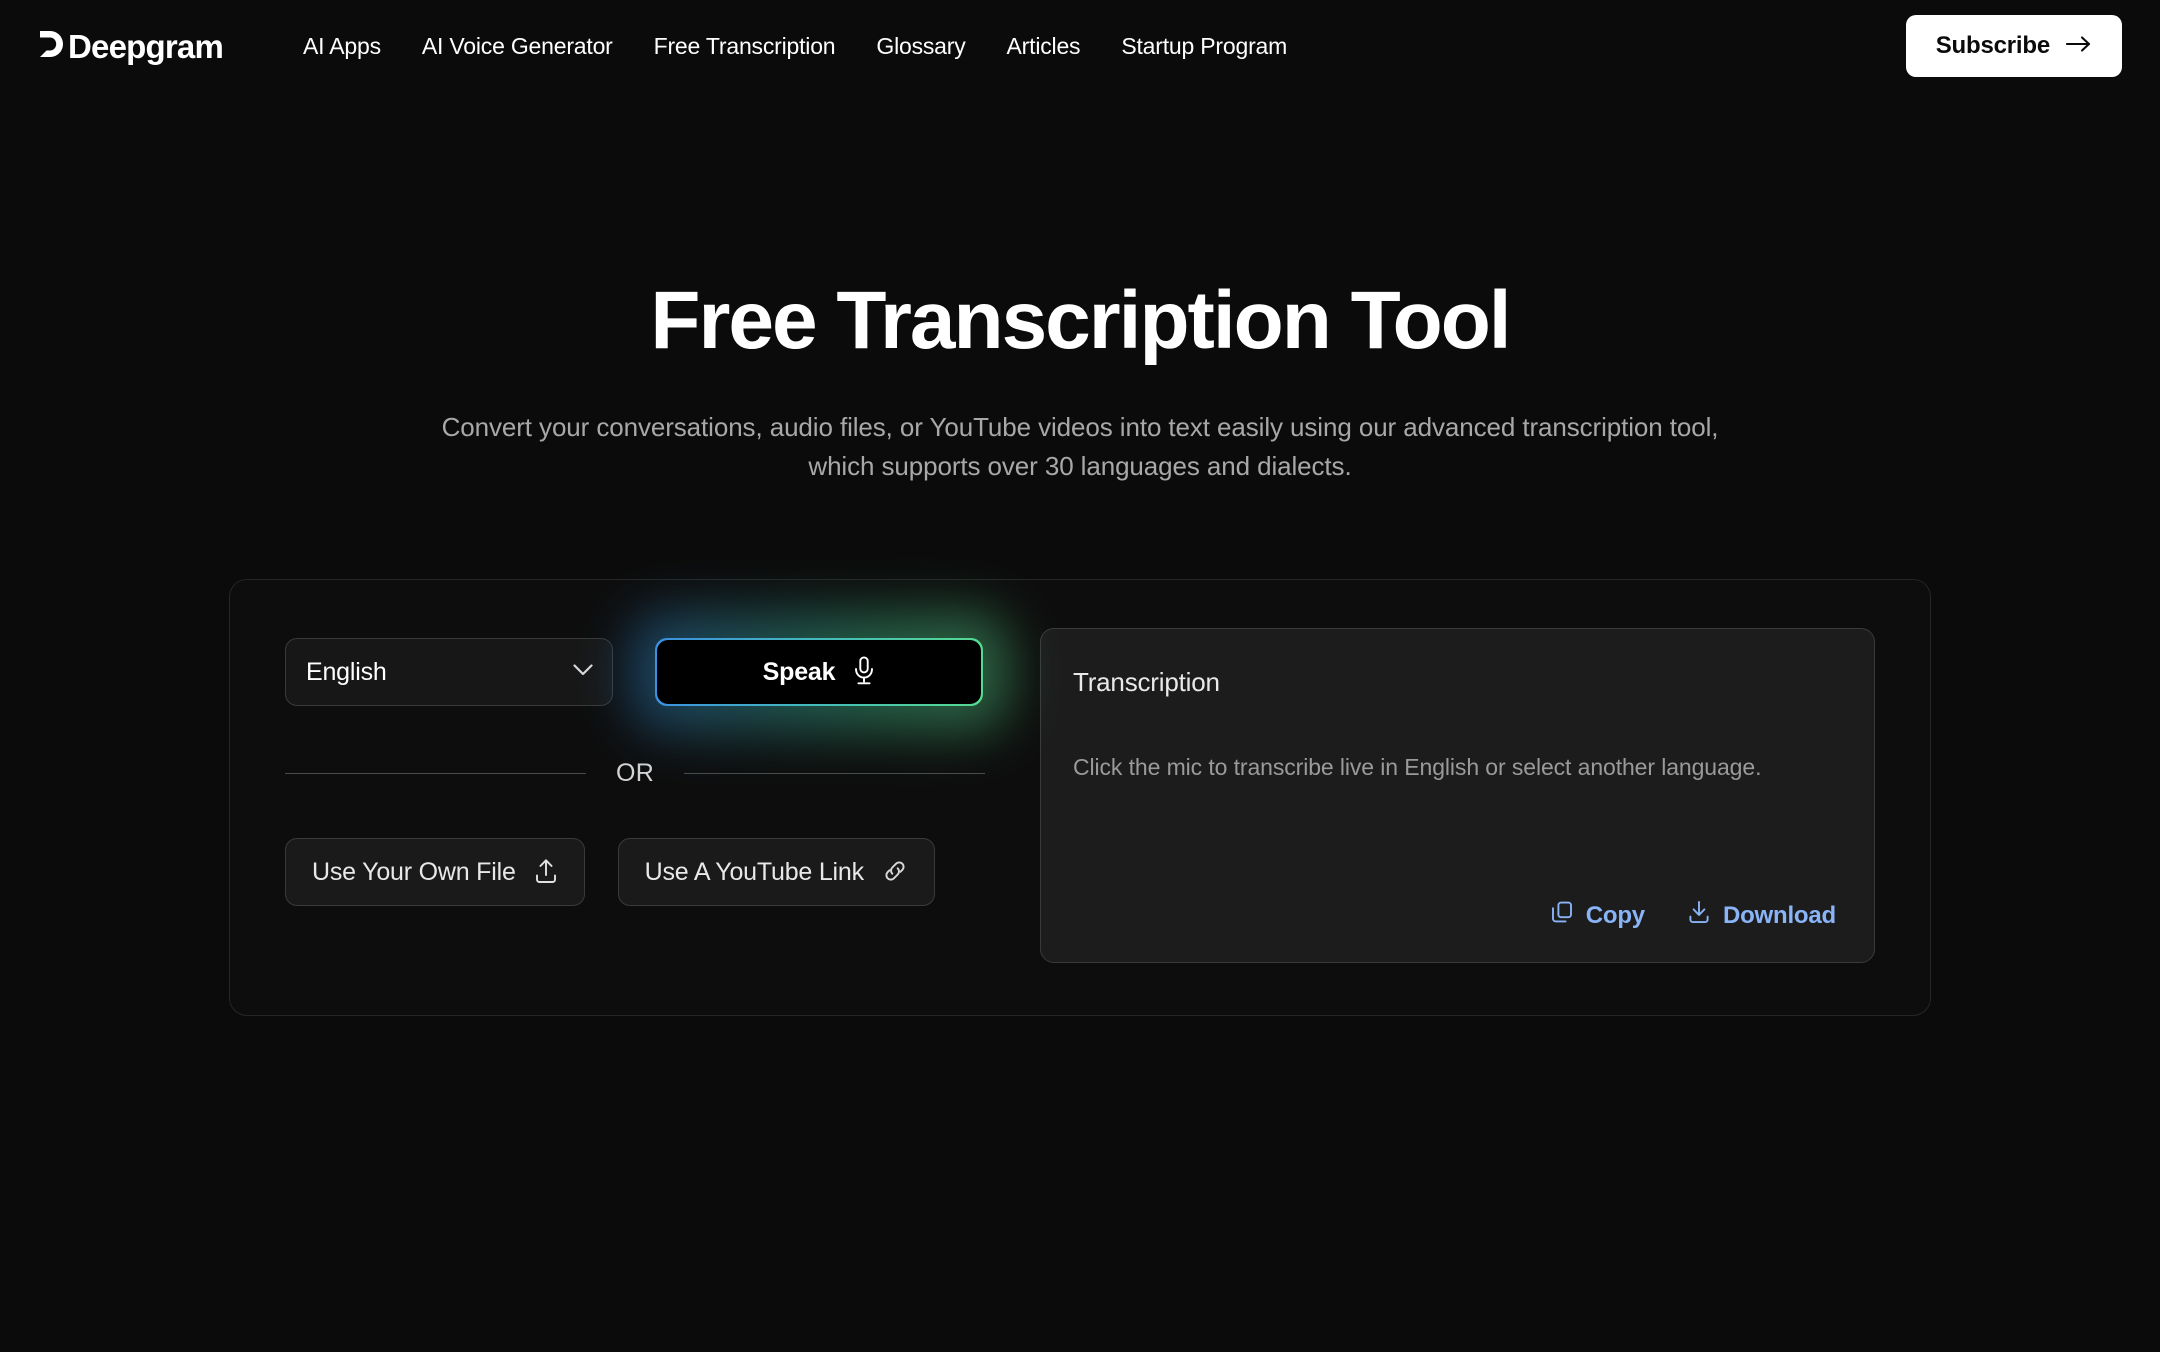  What do you see at coordinates (517, 46) in the screenshot?
I see `nav-item-ai-voice-generator: AI Voice Generator` at bounding box center [517, 46].